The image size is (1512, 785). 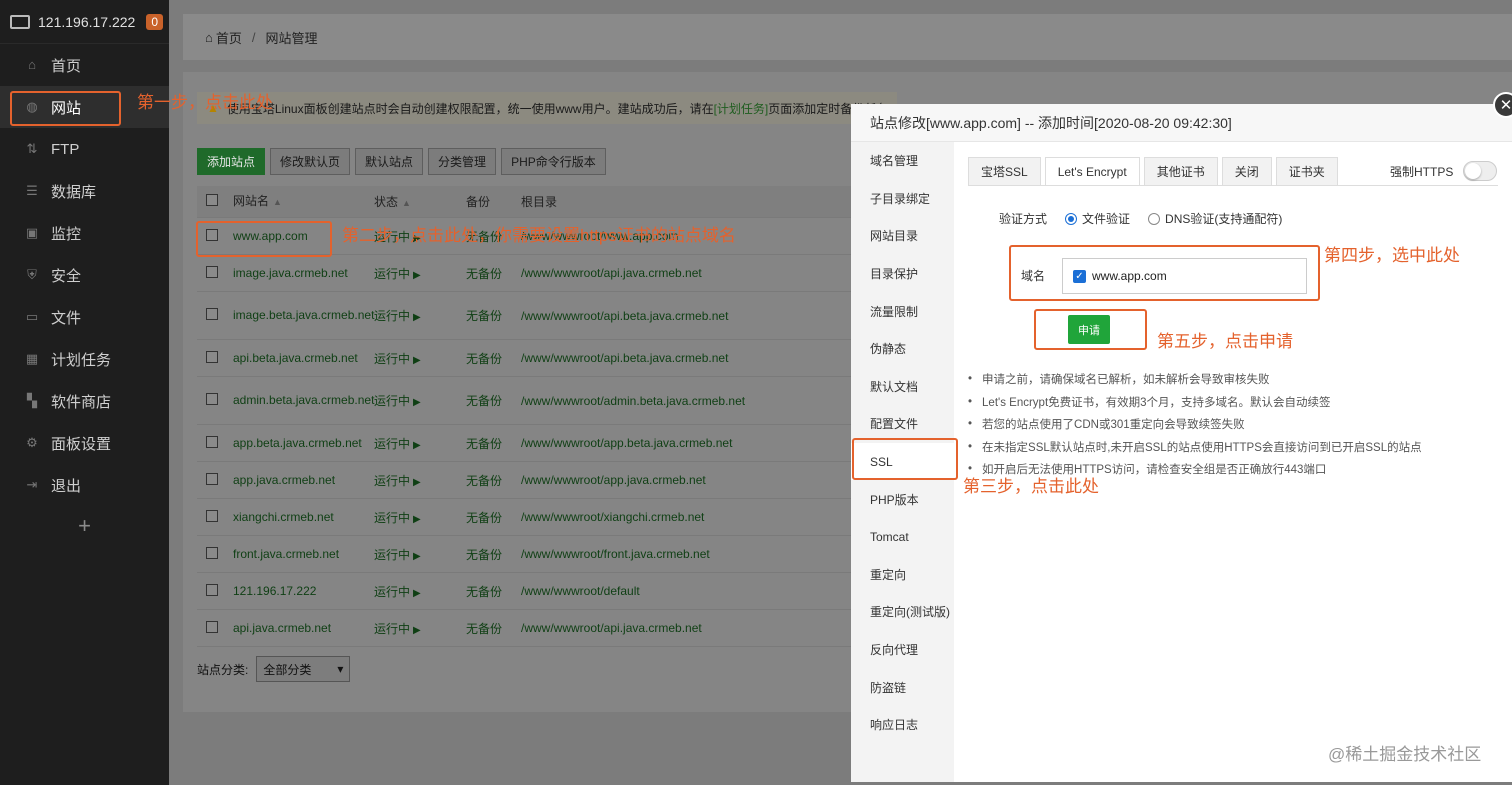 What do you see at coordinates (84, 149) in the screenshot?
I see `sidebar-item-2: ⇅ FTP` at bounding box center [84, 149].